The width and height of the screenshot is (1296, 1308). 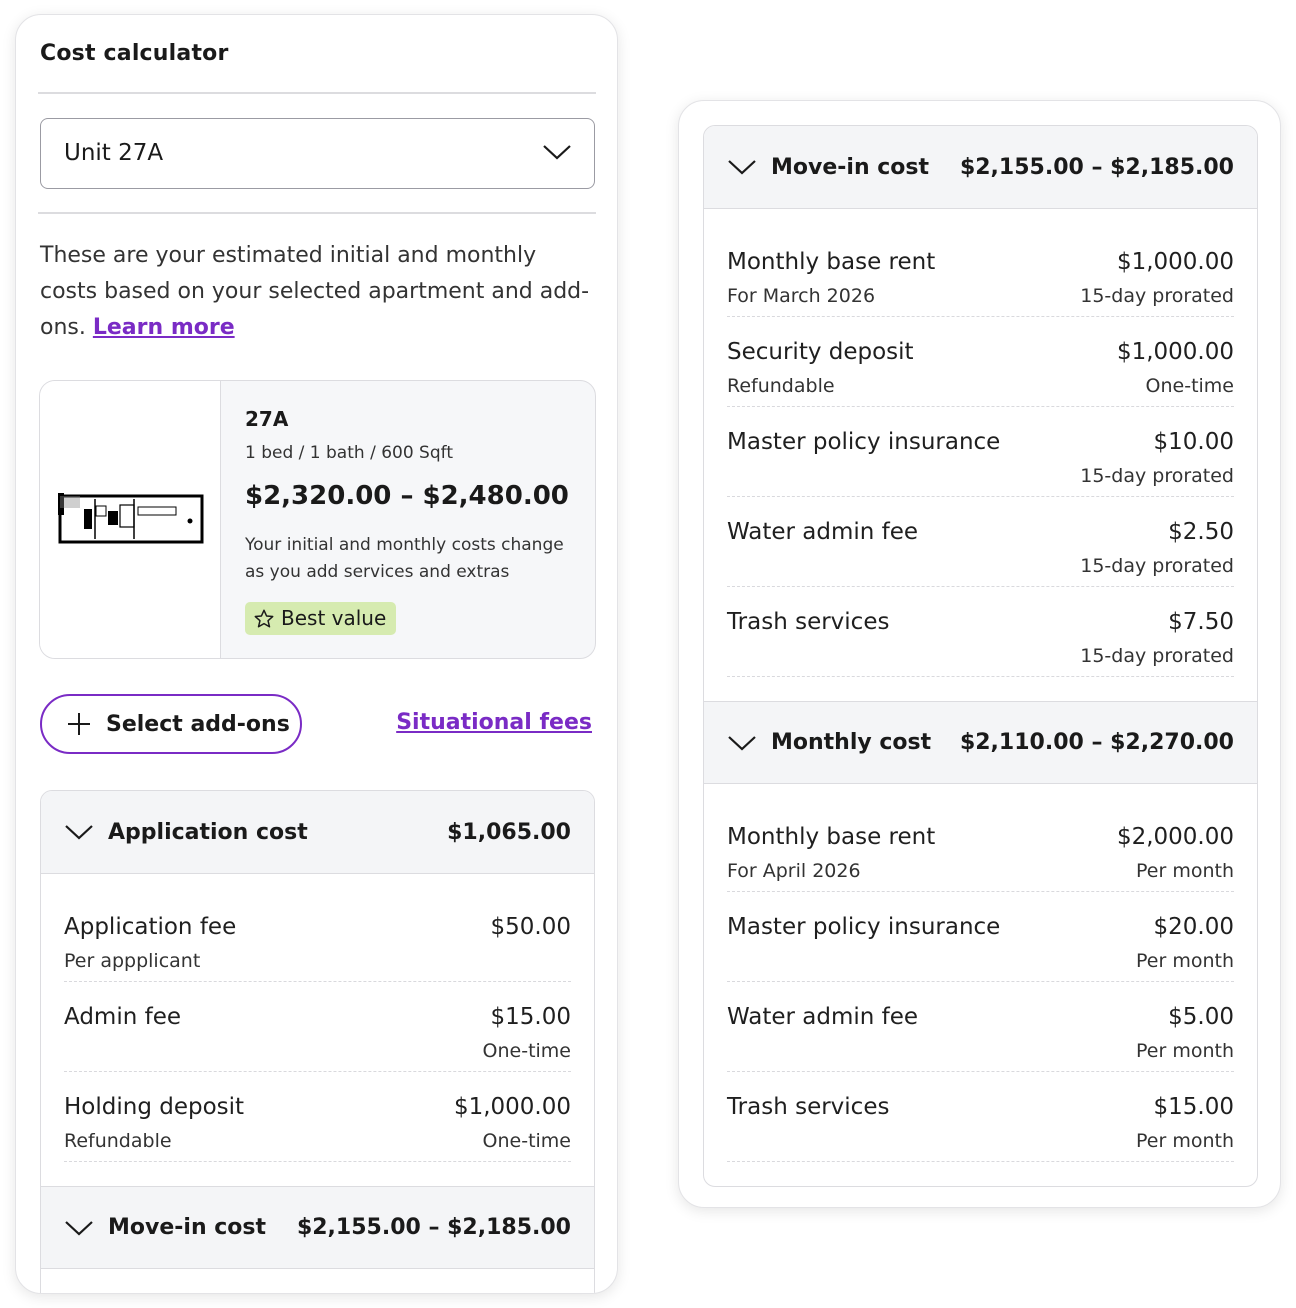 I want to click on cost-row: Water admin fee $2.50 15-day prorated, so click(x=980, y=542).